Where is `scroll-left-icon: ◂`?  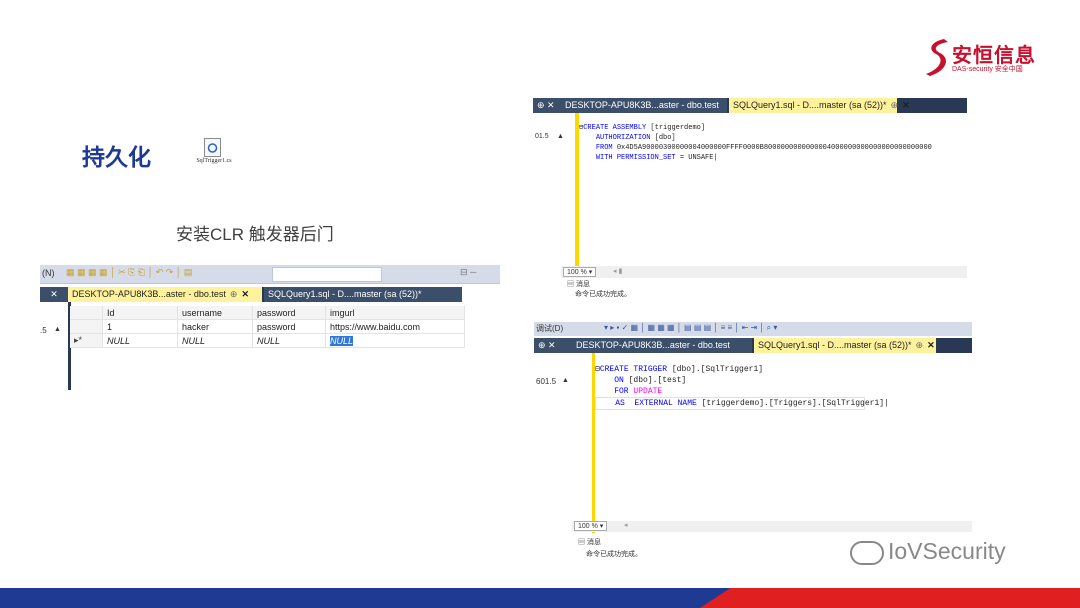 scroll-left-icon: ◂ is located at coordinates (626, 525).